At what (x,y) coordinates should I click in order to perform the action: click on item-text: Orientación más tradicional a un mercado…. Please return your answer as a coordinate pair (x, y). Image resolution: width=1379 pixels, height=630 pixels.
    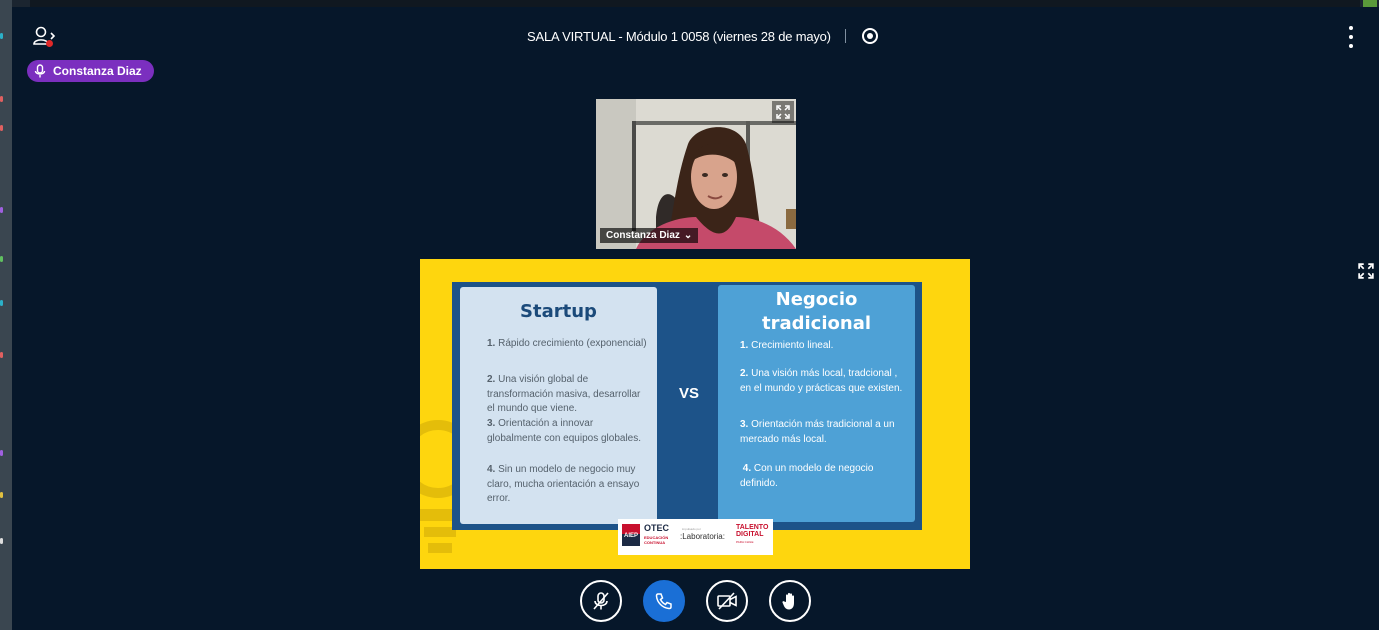
    Looking at the image, I should click on (817, 432).